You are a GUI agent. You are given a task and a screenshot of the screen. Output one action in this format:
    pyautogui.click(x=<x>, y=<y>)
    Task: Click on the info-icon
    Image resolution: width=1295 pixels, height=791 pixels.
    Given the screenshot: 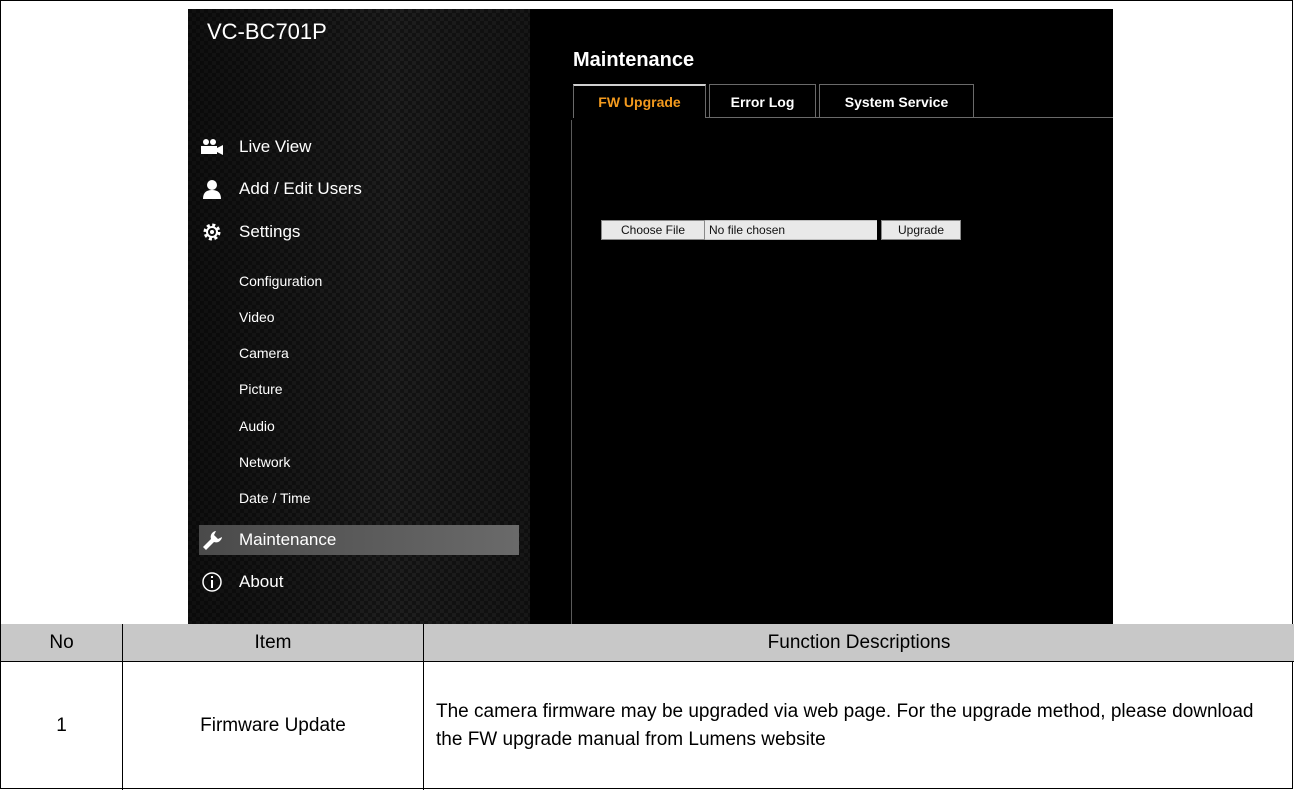 What is the action you would take?
    pyautogui.click(x=212, y=582)
    